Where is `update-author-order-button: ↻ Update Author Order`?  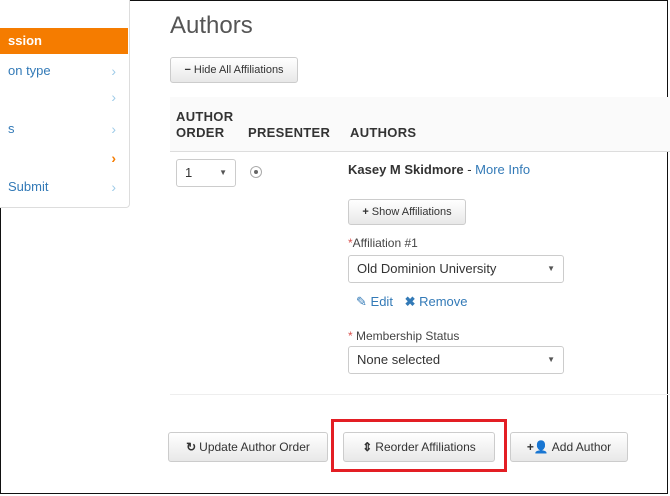 update-author-order-button: ↻ Update Author Order is located at coordinates (248, 447).